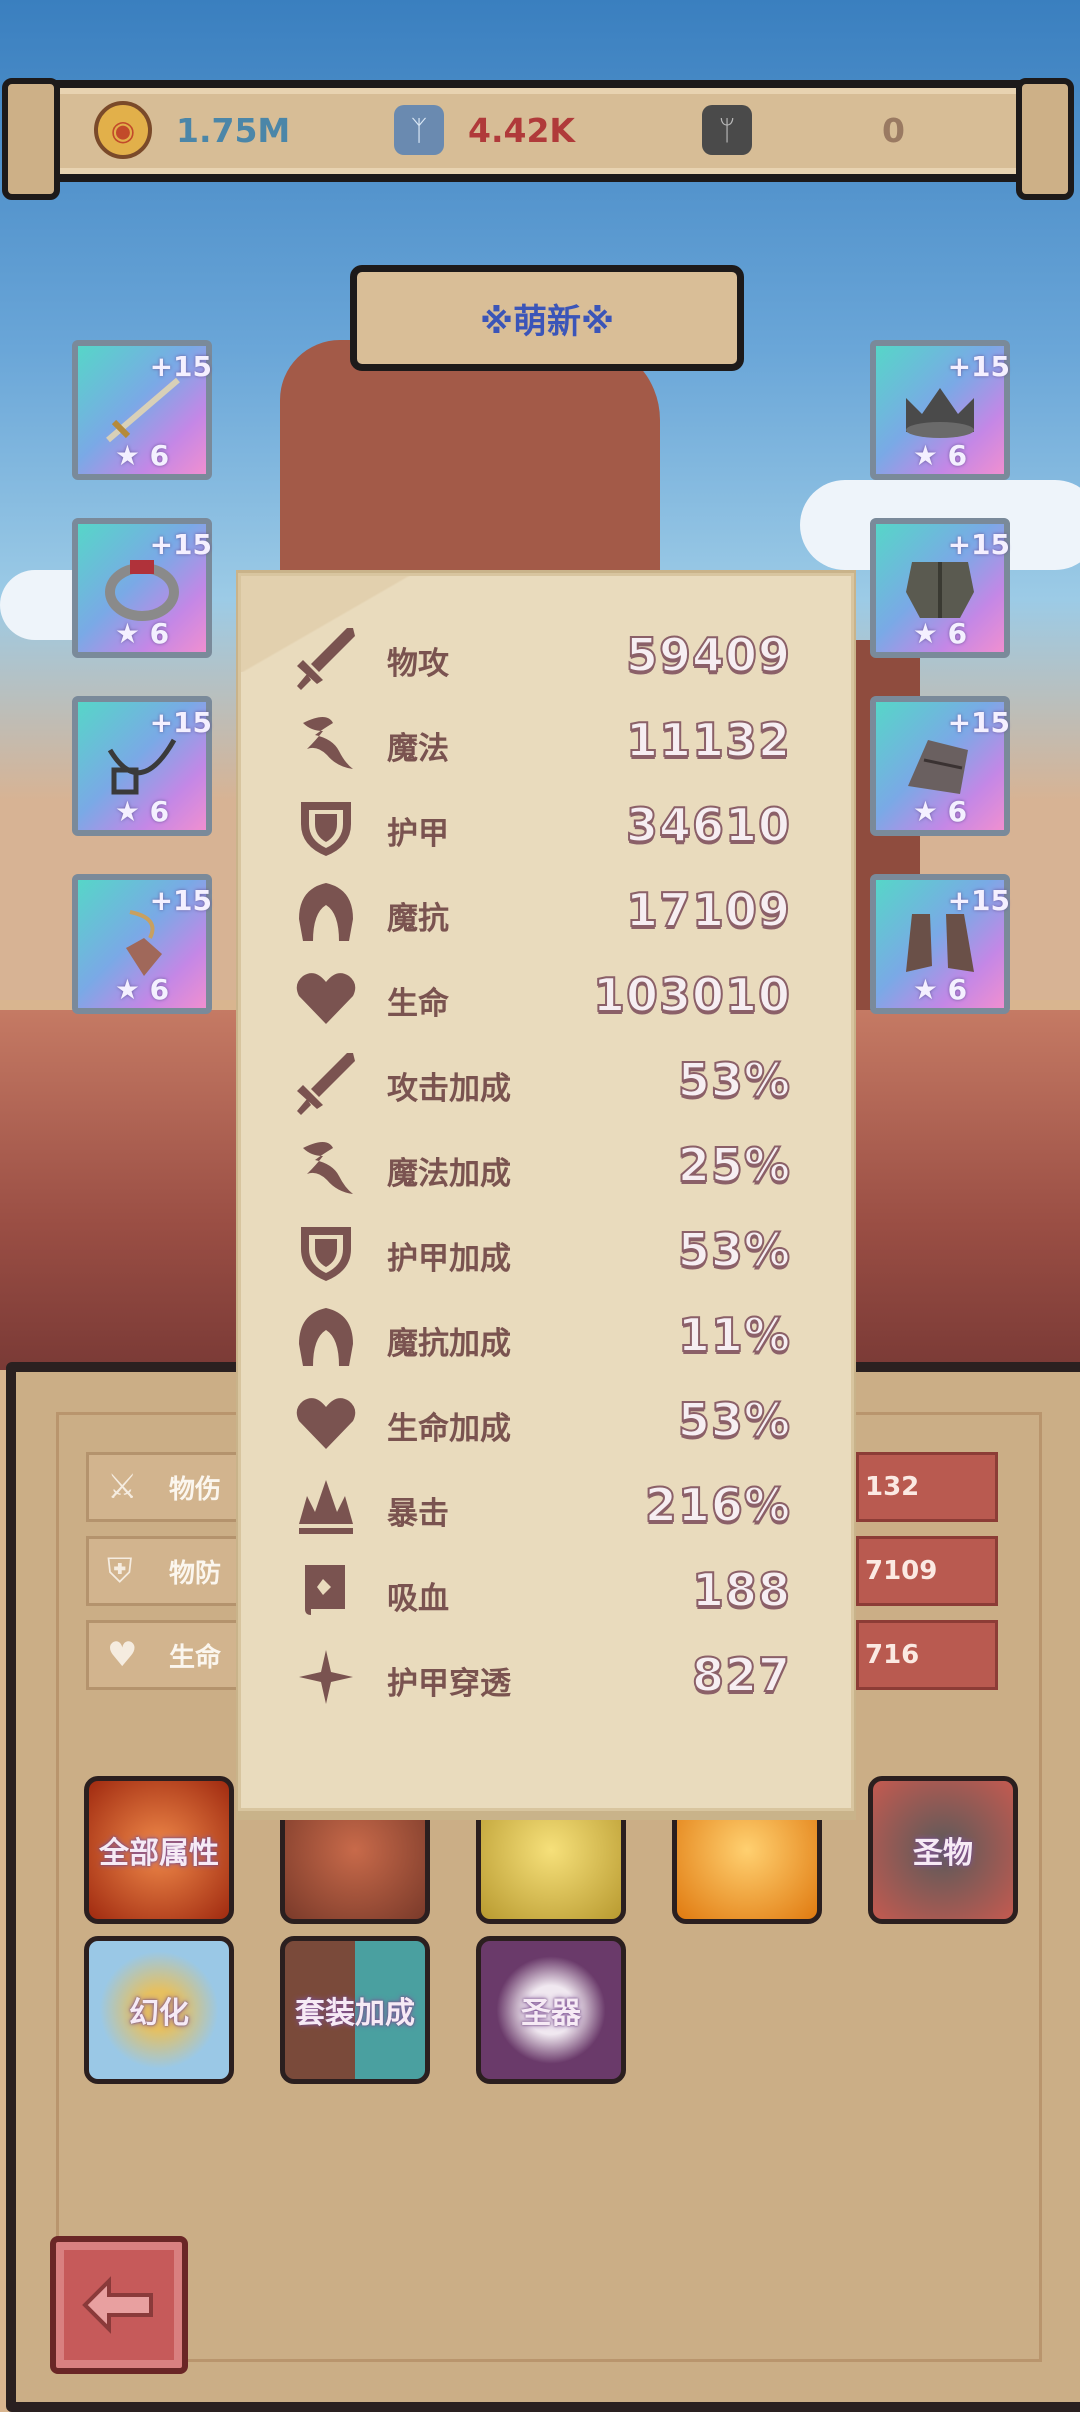 This screenshot has height=2412, width=1080. Describe the element at coordinates (708, 655) in the screenshot. I see `stat-value: 59409` at that location.